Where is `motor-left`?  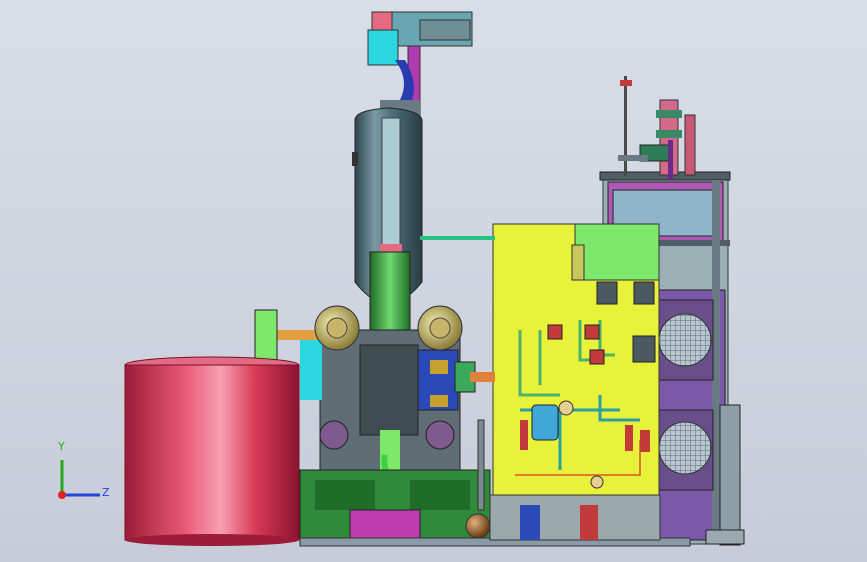
motor-left is located at coordinates (337, 328).